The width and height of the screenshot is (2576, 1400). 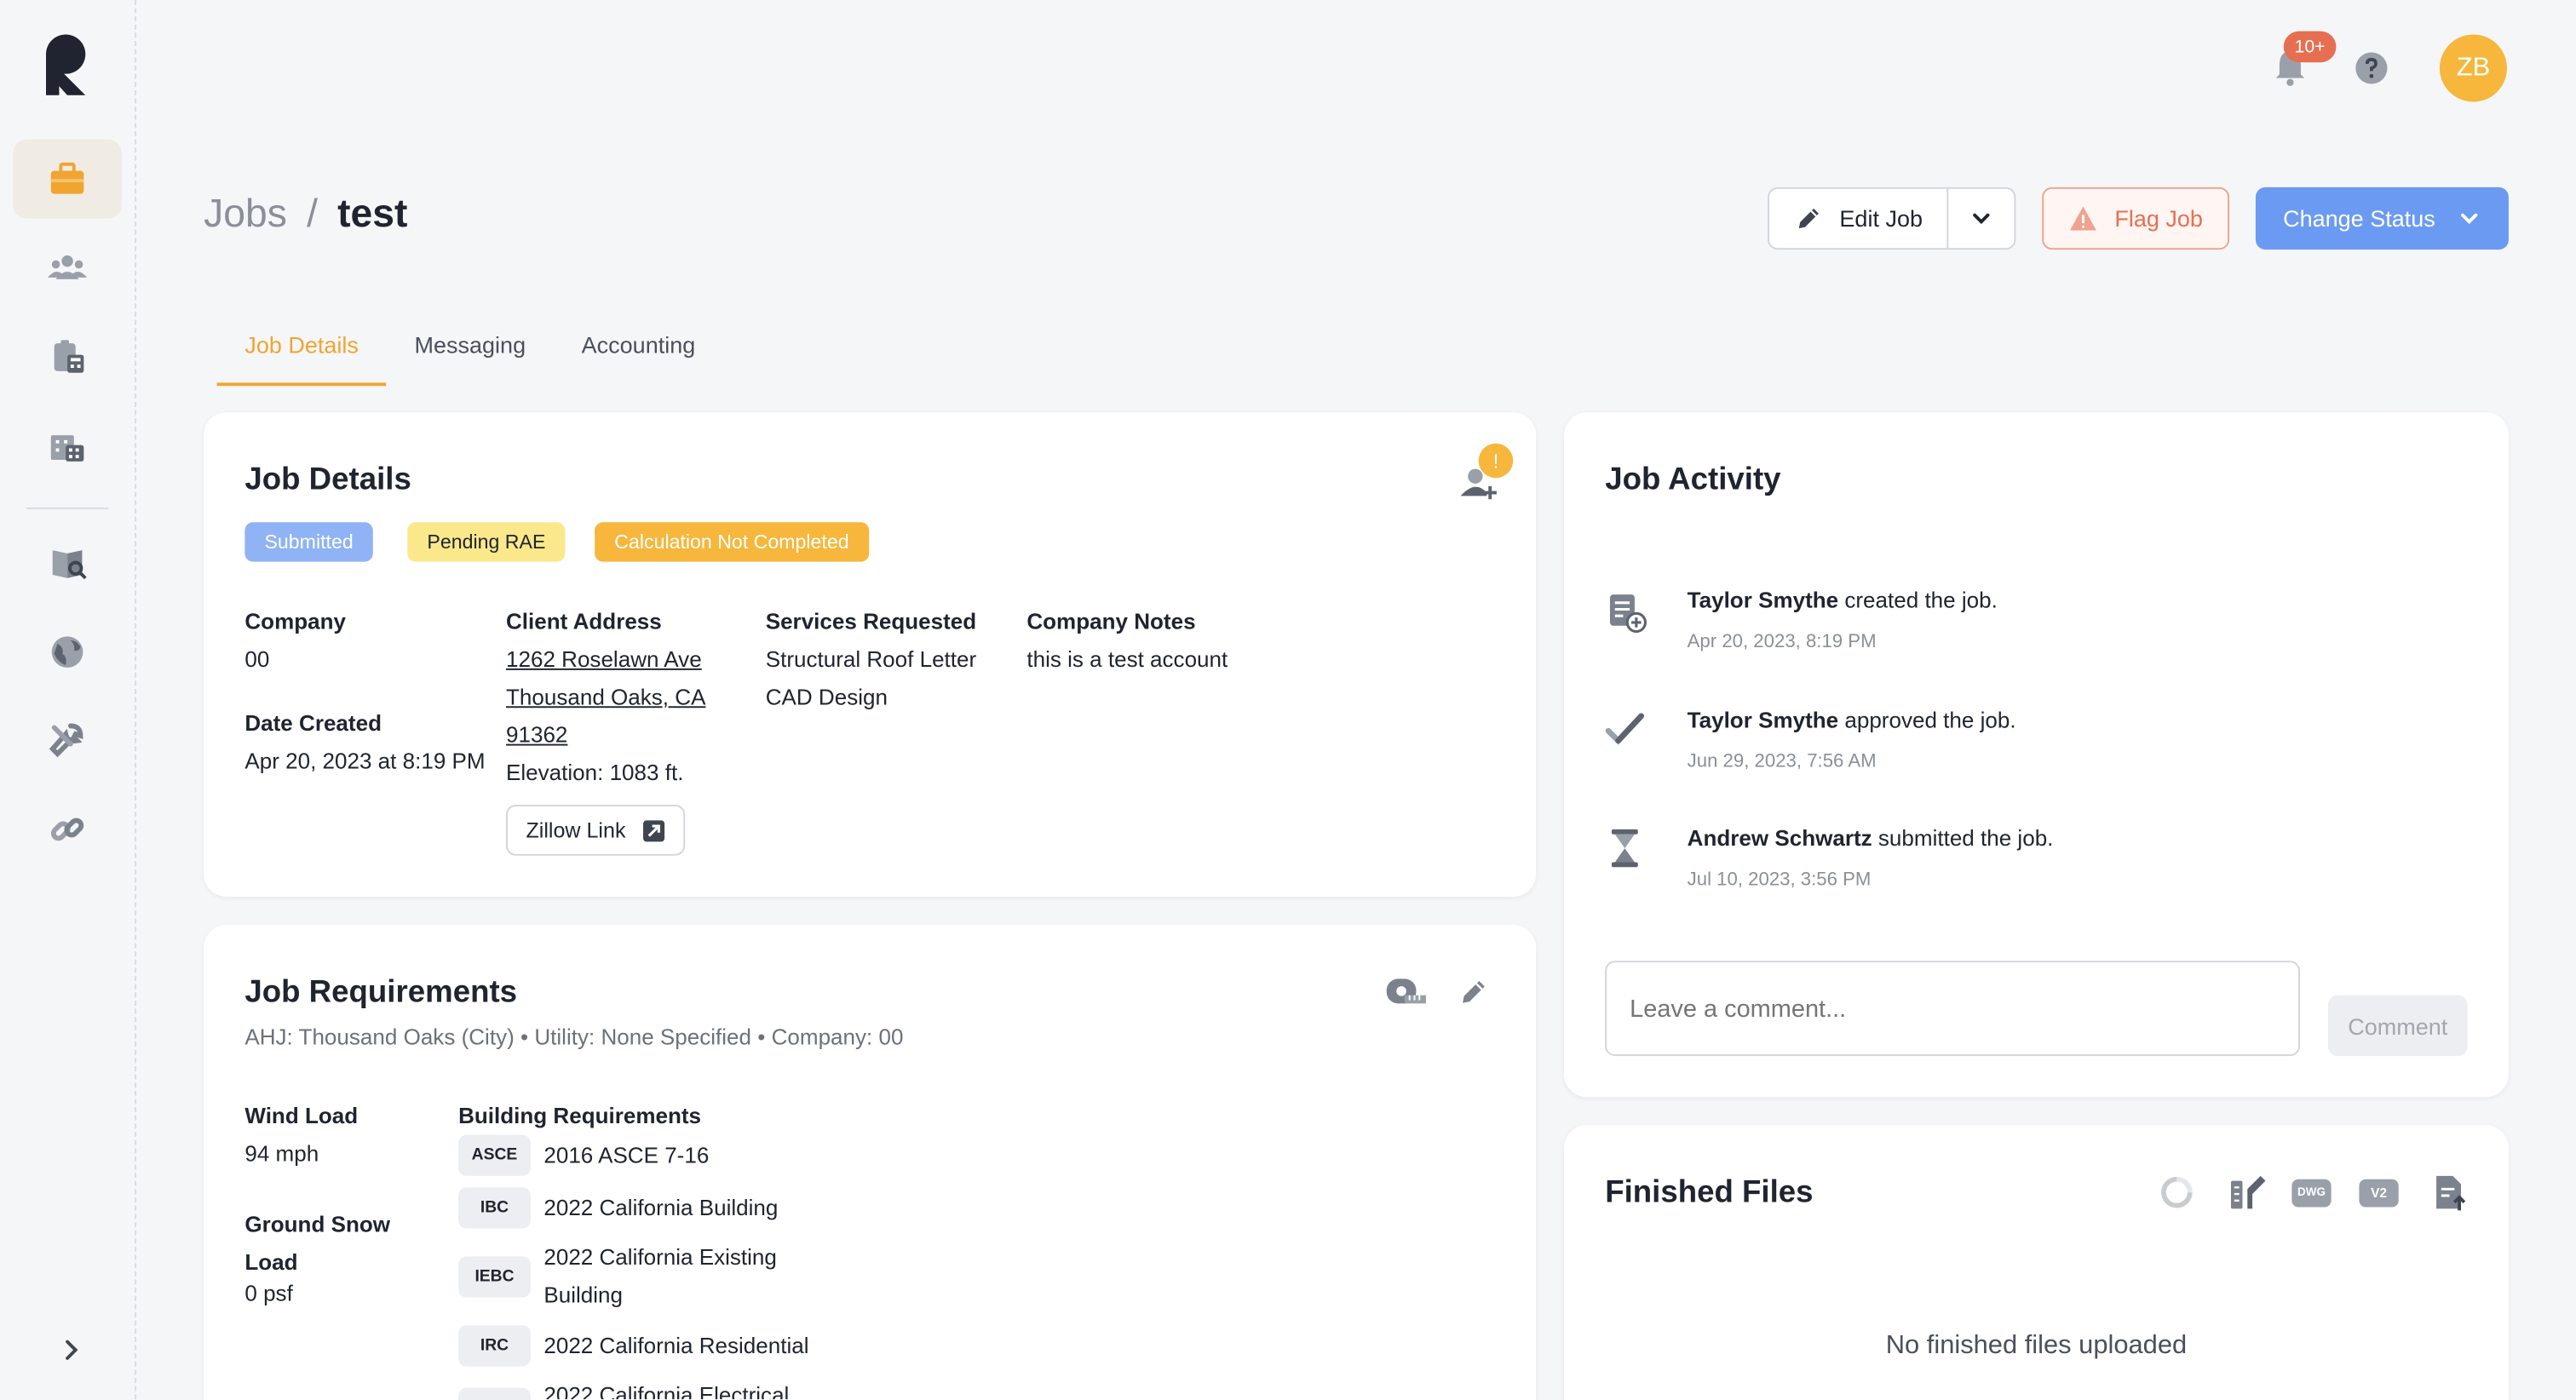 What do you see at coordinates (246, 215) in the screenshot?
I see `breadcrumb-jobs-link: Jobs` at bounding box center [246, 215].